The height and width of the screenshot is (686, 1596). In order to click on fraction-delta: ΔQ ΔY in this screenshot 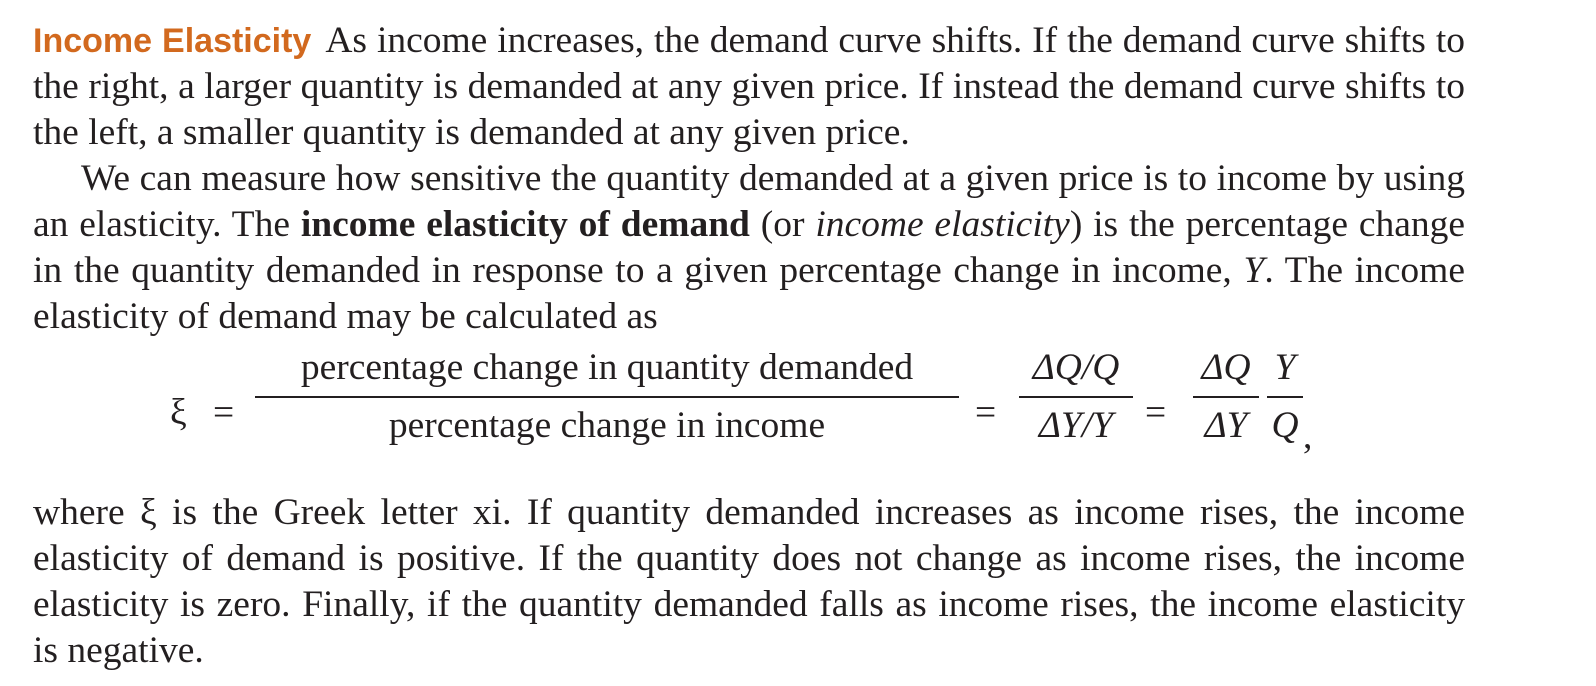, I will do `click(1226, 397)`.